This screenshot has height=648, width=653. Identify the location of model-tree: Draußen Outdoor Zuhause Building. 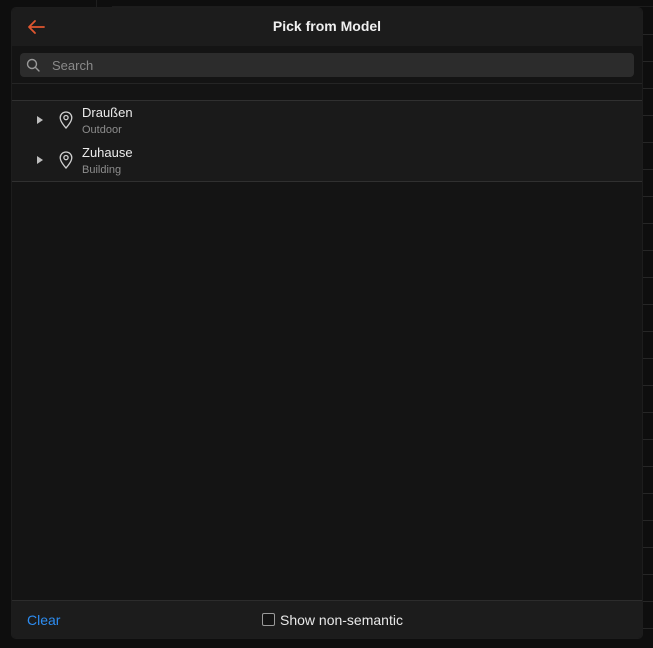
(327, 141).